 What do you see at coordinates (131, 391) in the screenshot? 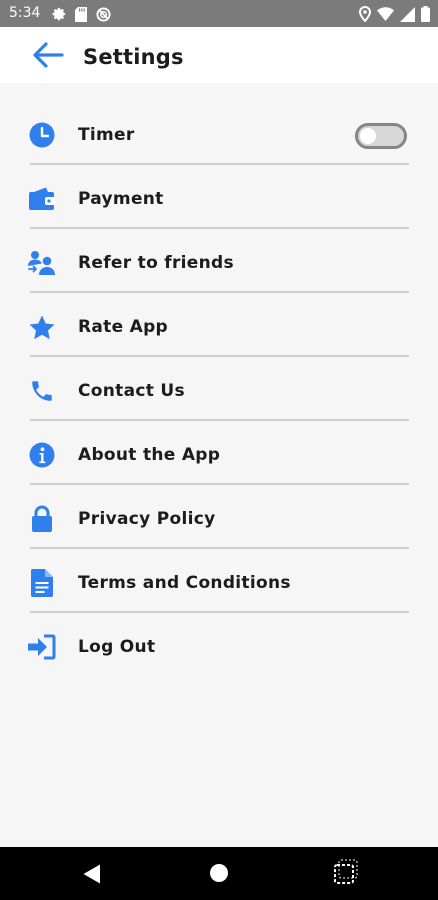
I see `settings-item-label: Contact Us` at bounding box center [131, 391].